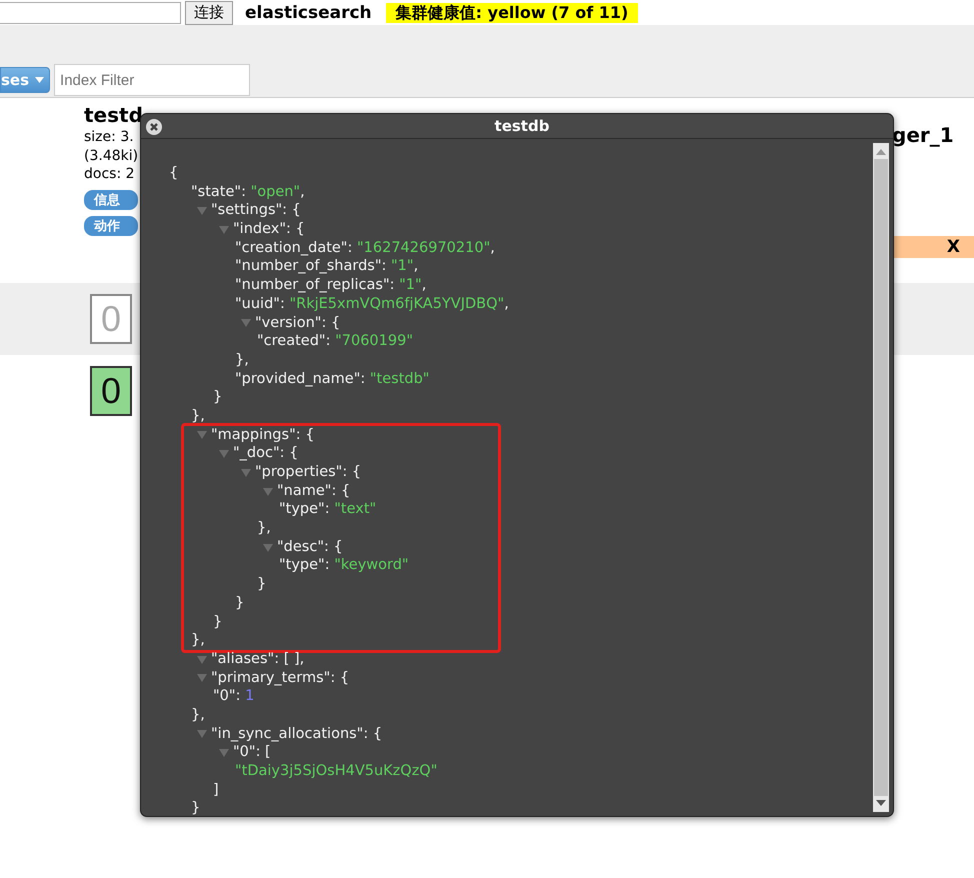 Image resolution: width=974 pixels, height=878 pixels. Describe the element at coordinates (317, 285) in the screenshot. I see `json-key: "number_of_replicas":` at that location.